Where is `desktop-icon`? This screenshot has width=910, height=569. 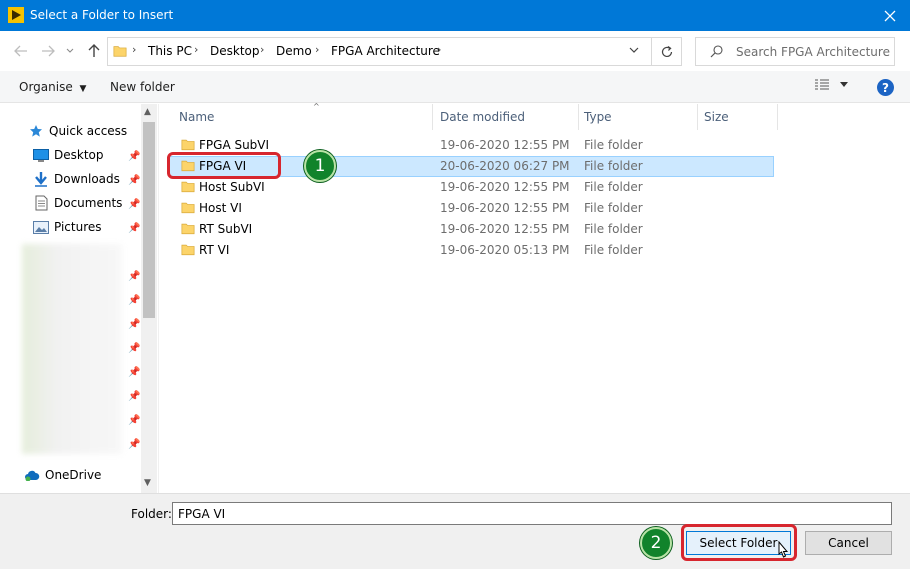
desktop-icon is located at coordinates (41, 155).